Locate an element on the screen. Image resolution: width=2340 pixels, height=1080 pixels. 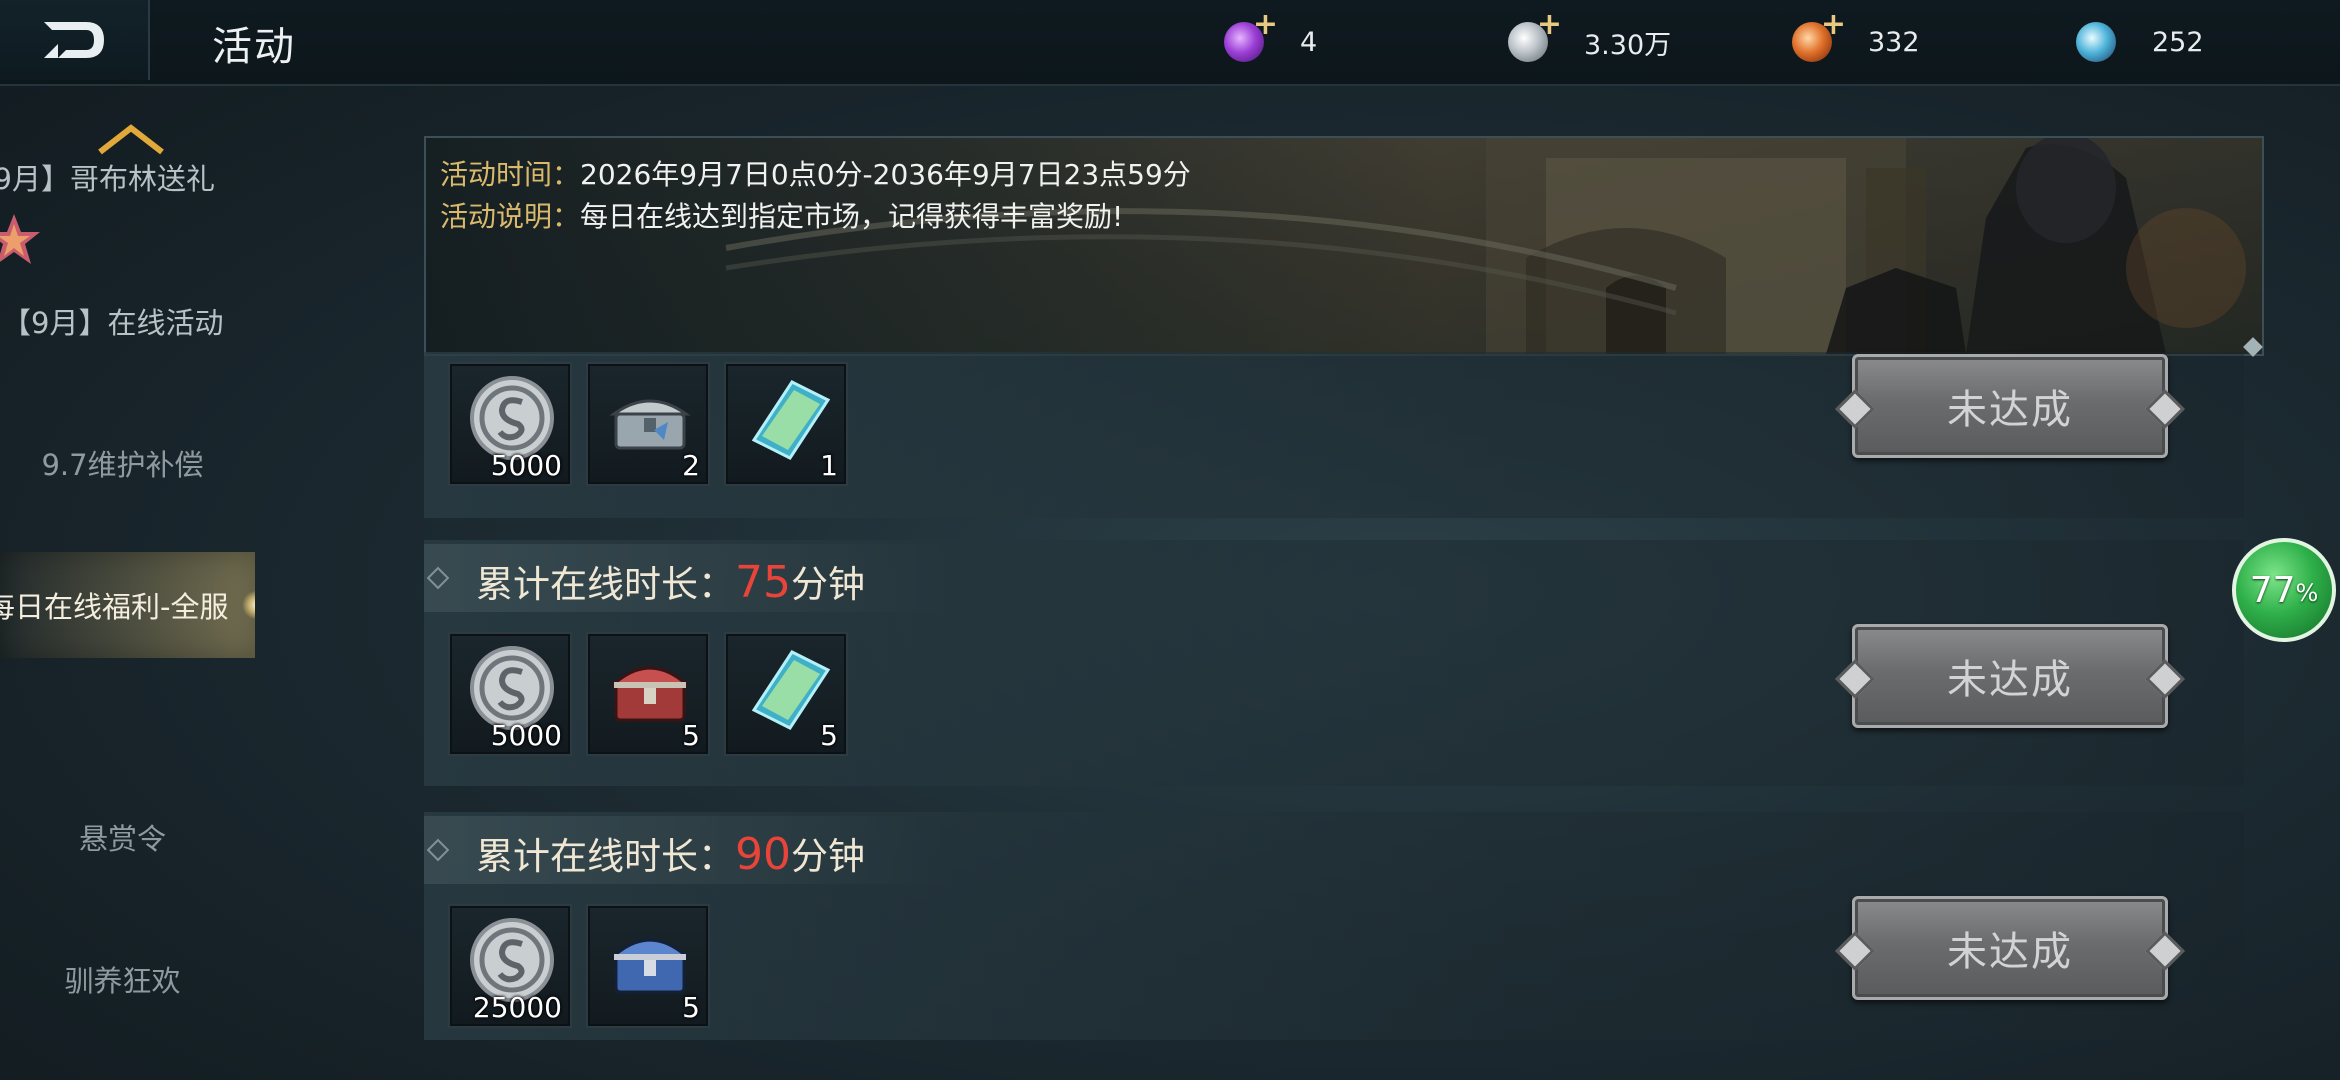
currency-amount: 3.30万 is located at coordinates (1628, 45).